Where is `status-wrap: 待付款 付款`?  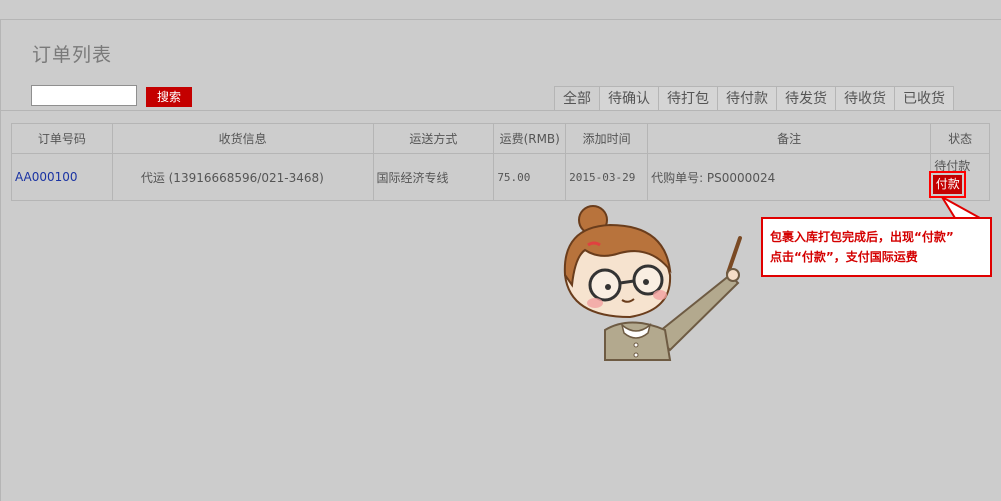
status-wrap: 待付款 付款 is located at coordinates (959, 177).